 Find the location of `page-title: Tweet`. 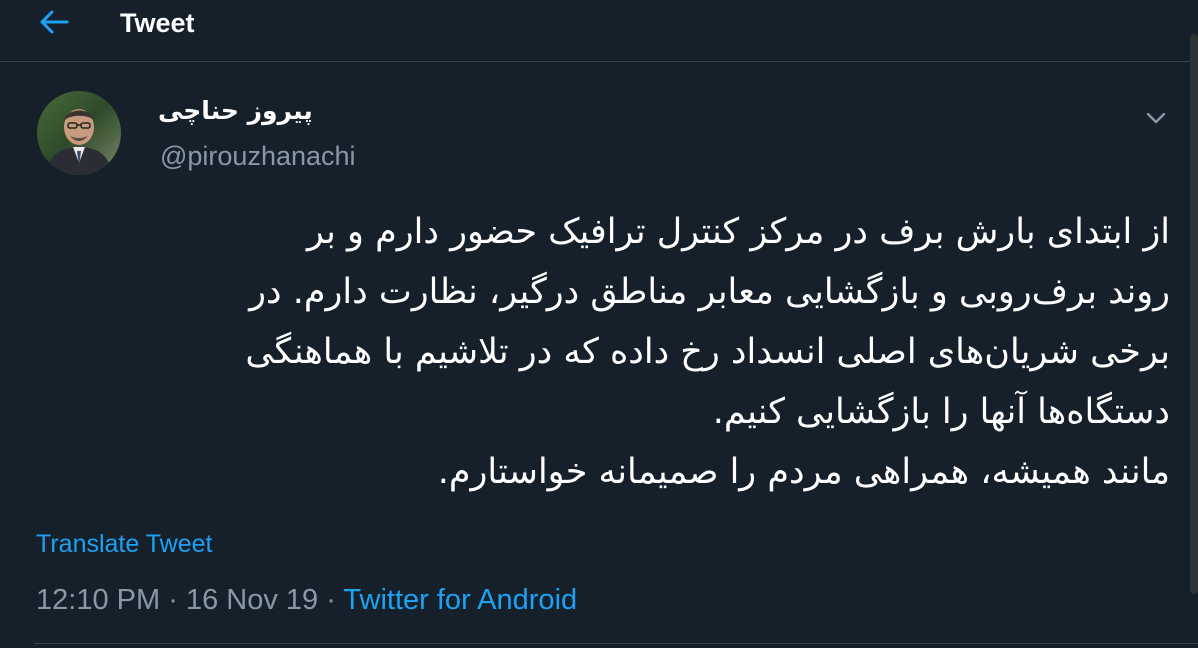

page-title: Tweet is located at coordinates (157, 23).